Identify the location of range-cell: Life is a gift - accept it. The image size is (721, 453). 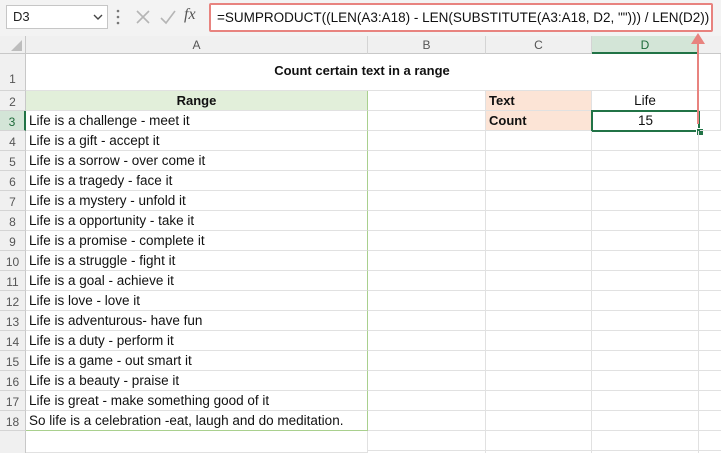
(197, 141).